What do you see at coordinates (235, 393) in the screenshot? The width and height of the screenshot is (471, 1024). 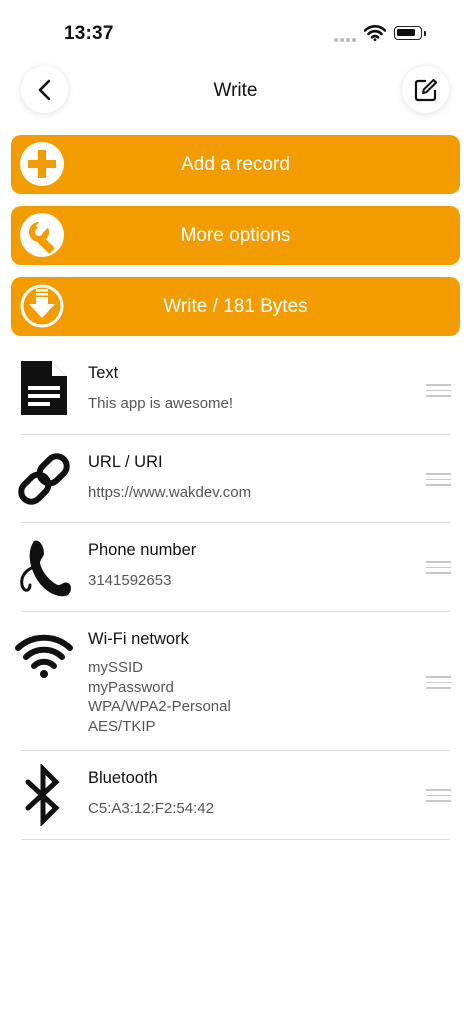 I see `list-item-text: Text This app is awesome!` at bounding box center [235, 393].